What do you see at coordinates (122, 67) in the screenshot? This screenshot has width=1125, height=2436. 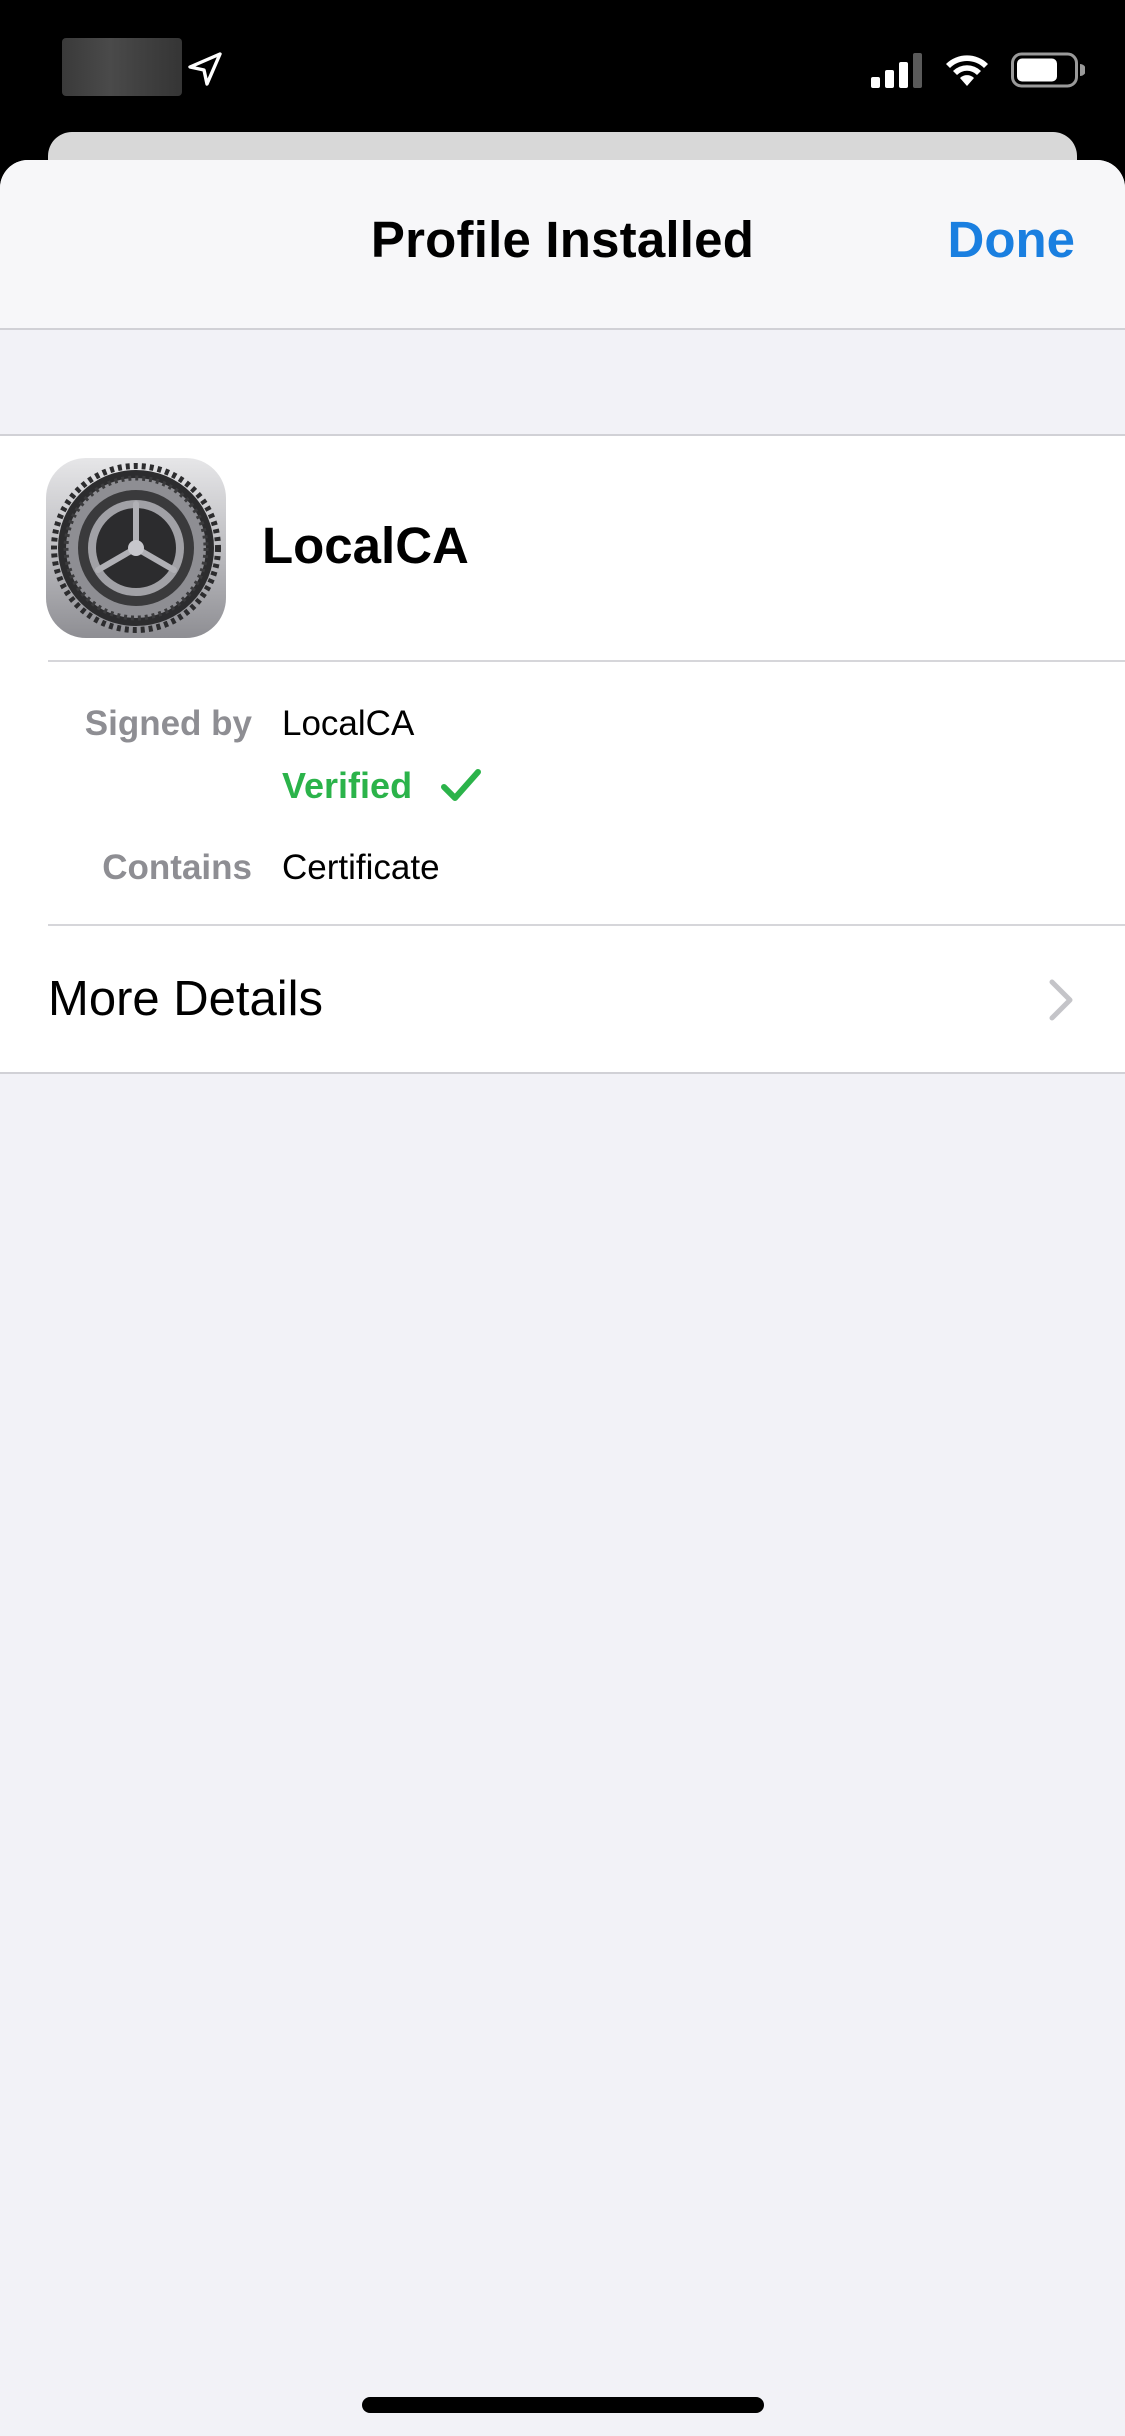 I see `status-time-redacted` at bounding box center [122, 67].